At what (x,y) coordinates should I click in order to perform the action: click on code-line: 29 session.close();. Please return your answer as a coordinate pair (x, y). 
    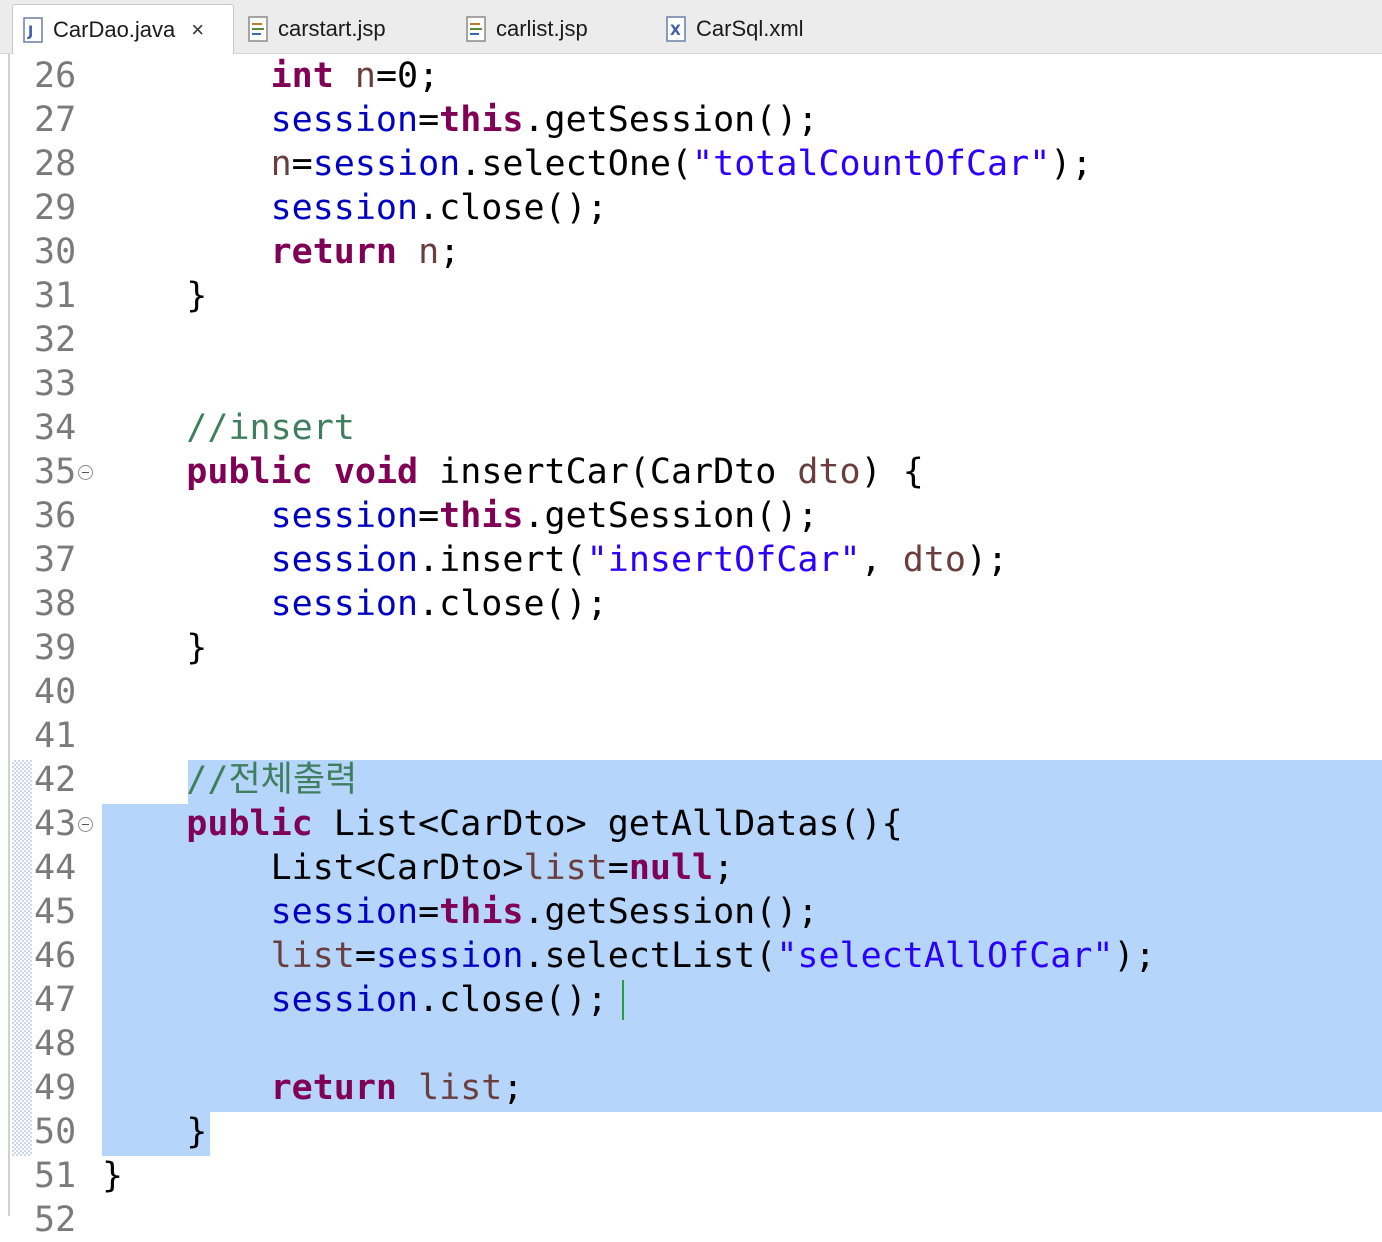
    Looking at the image, I should click on (691, 208).